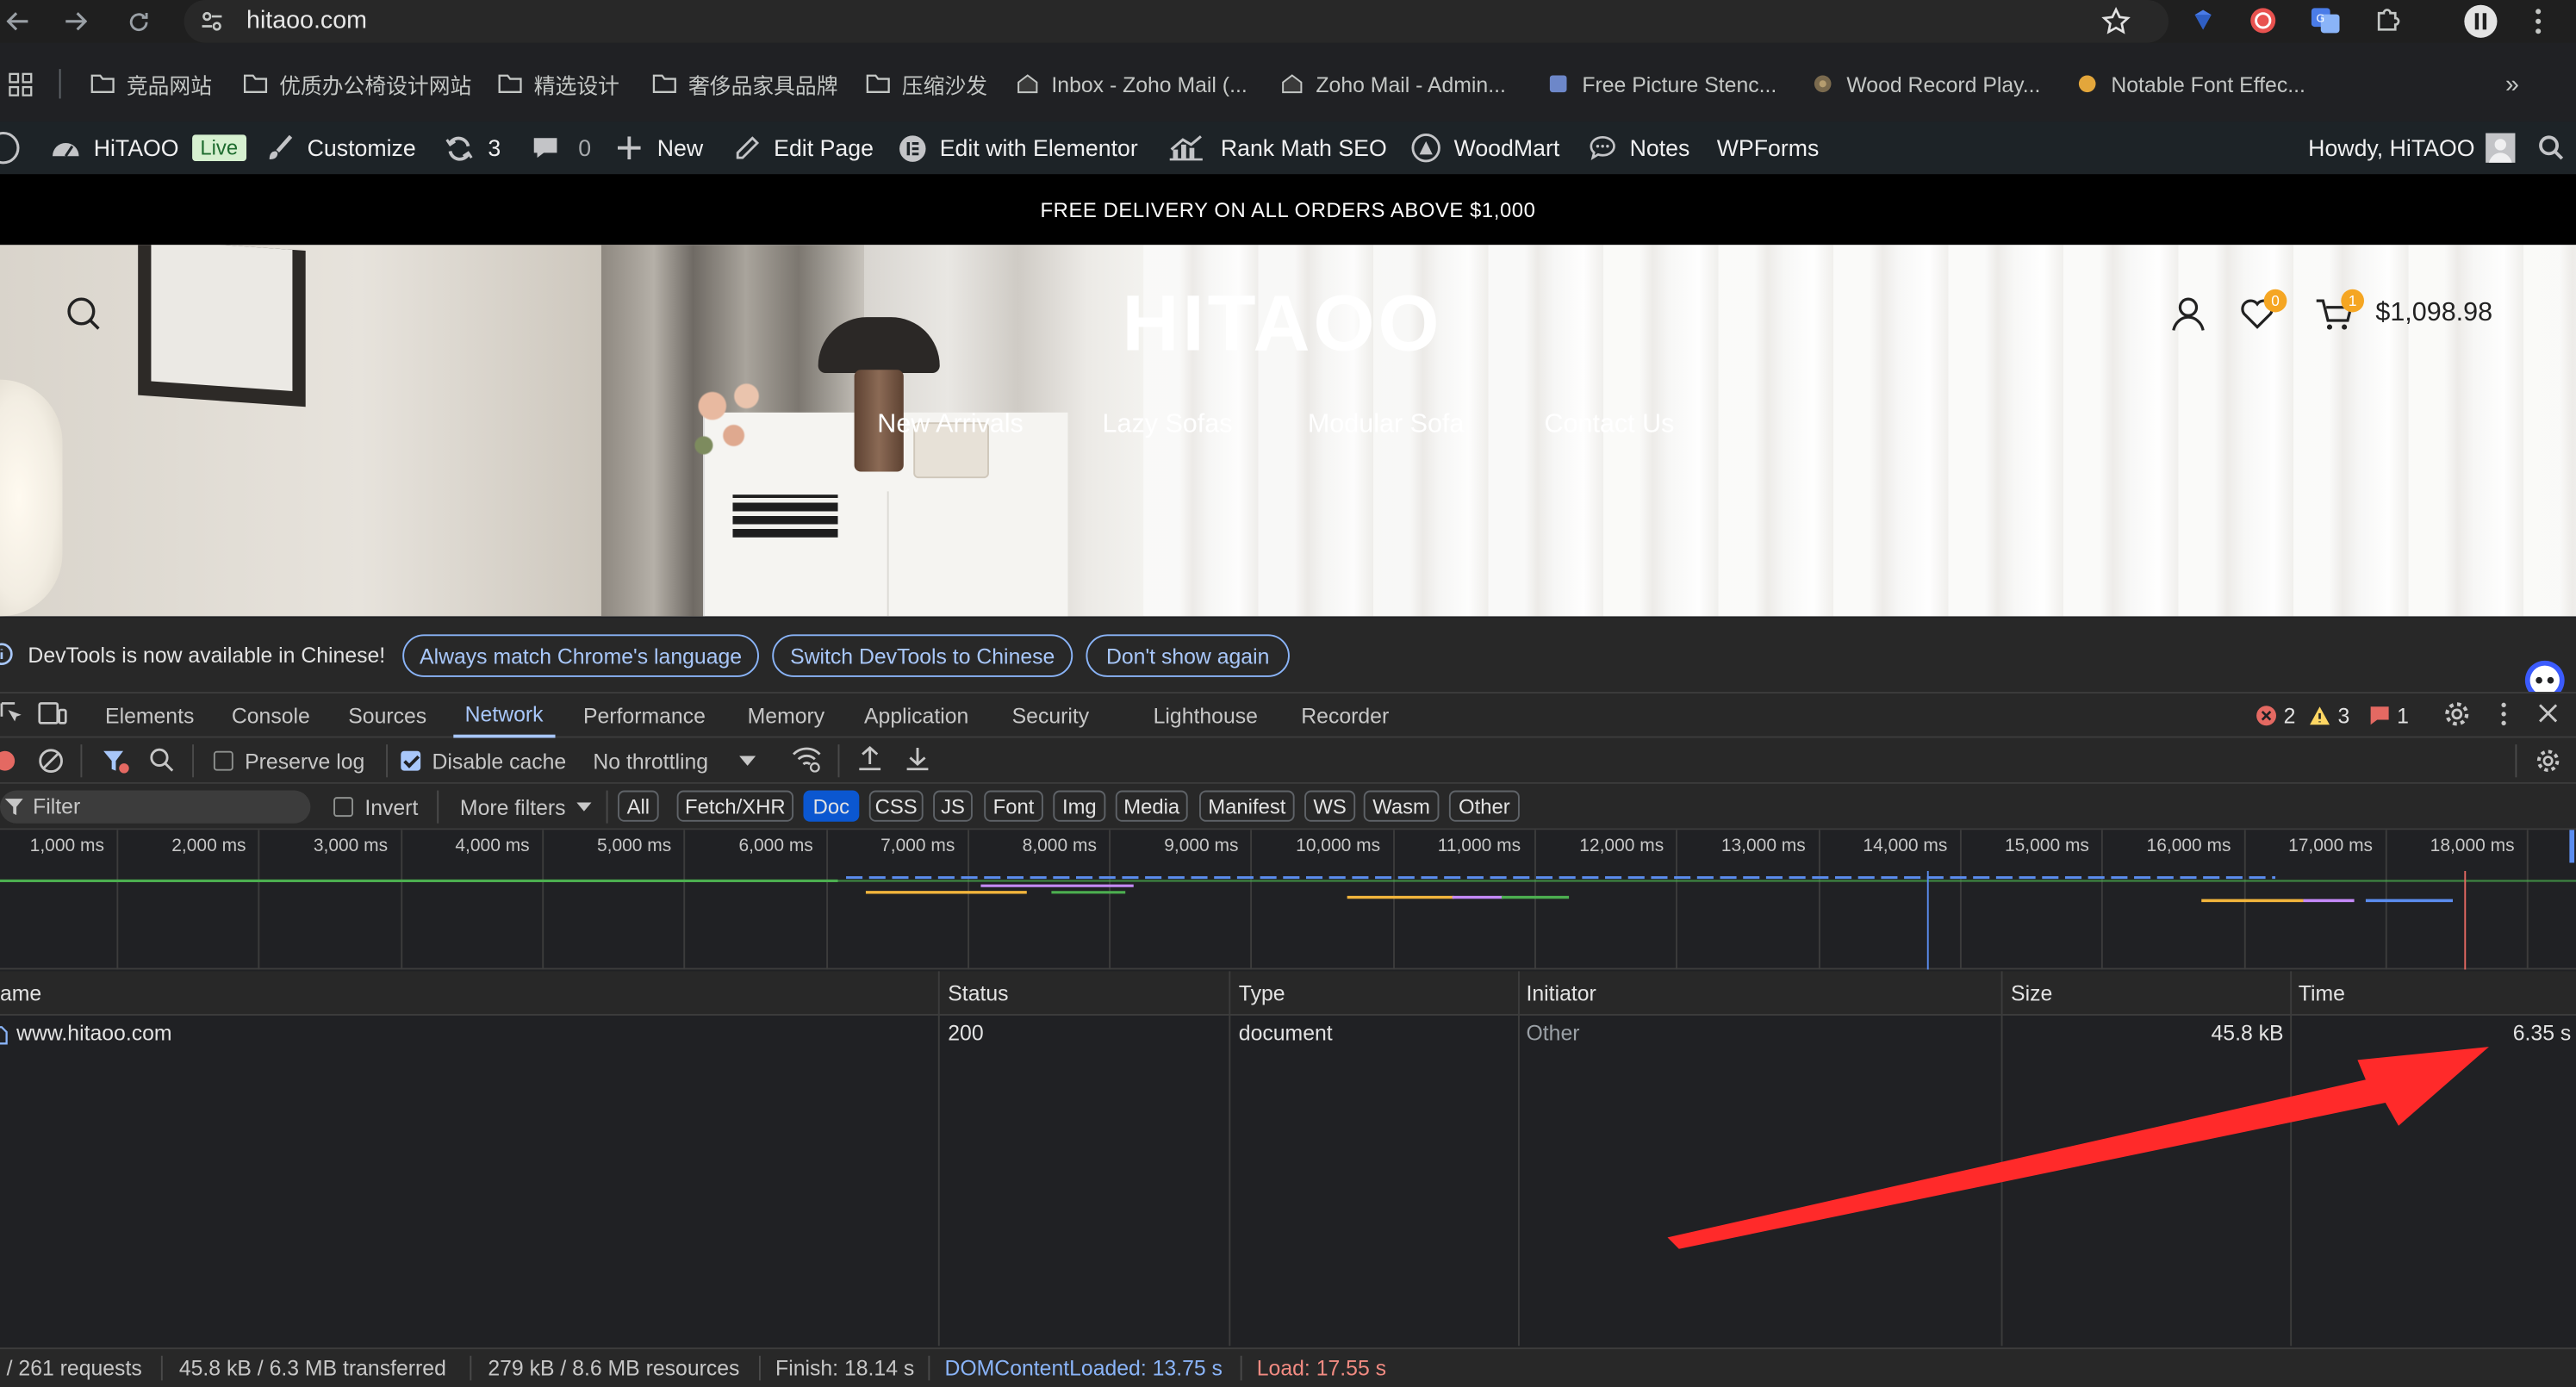 Image resolution: width=2576 pixels, height=1387 pixels. Describe the element at coordinates (1402, 806) in the screenshot. I see `filter-type-wasm: Wasm` at that location.